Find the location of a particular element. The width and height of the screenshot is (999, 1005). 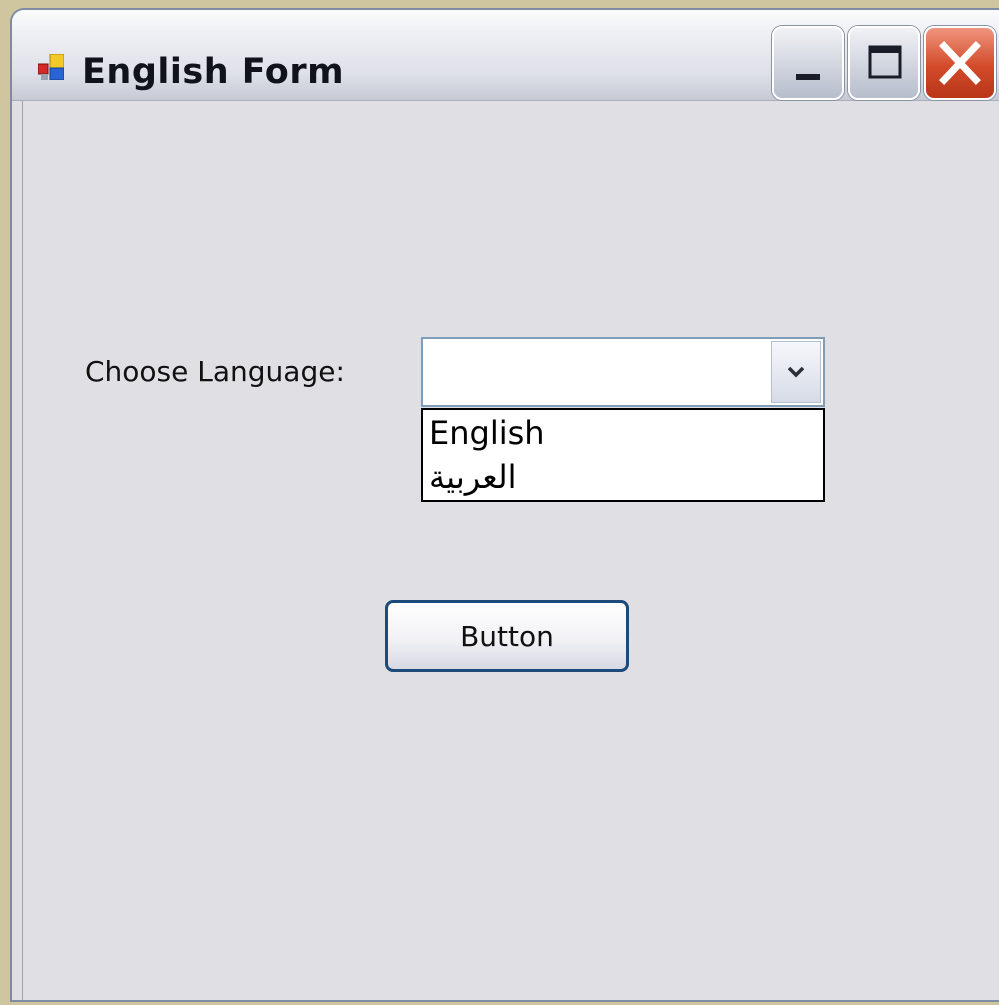

language-option-english: English is located at coordinates (487, 433).